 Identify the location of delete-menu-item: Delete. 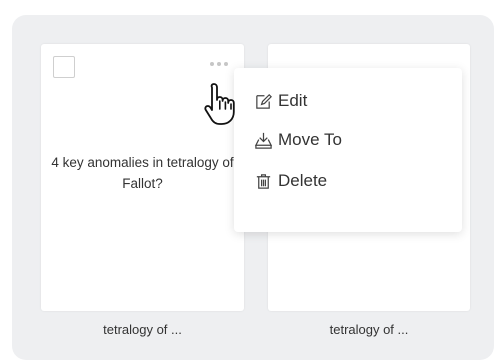
(290, 181).